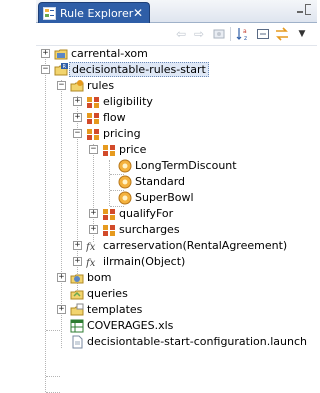  What do you see at coordinates (197, 341) in the screenshot?
I see `tree-item-label: decisiontable-start-configuration.launch` at bounding box center [197, 341].